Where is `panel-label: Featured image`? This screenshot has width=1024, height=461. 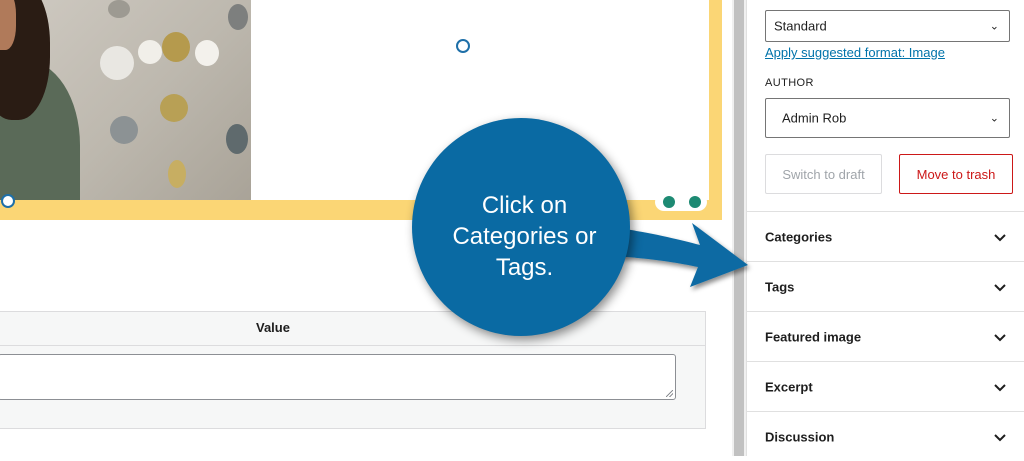
panel-label: Featured image is located at coordinates (813, 336).